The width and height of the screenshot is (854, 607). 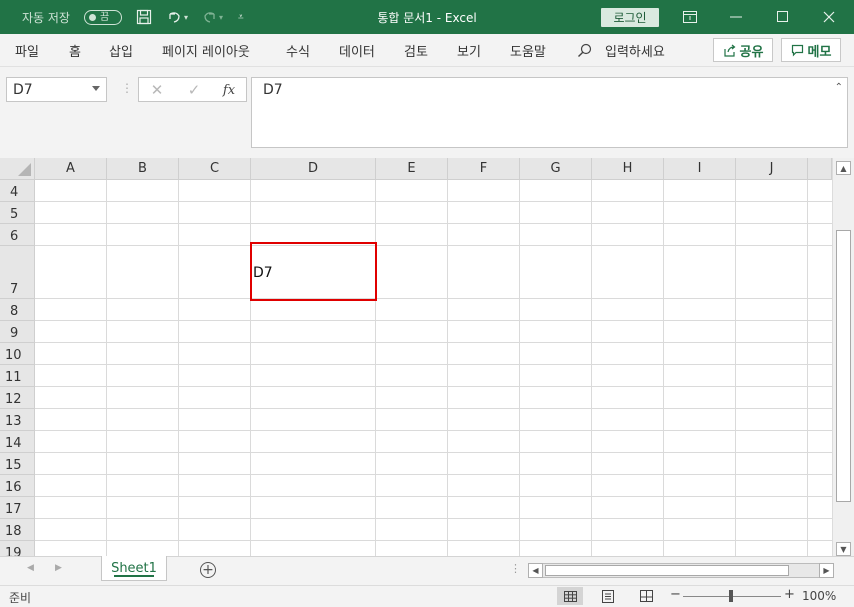 What do you see at coordinates (17, 508) in the screenshot?
I see `row-header-17: 17` at bounding box center [17, 508].